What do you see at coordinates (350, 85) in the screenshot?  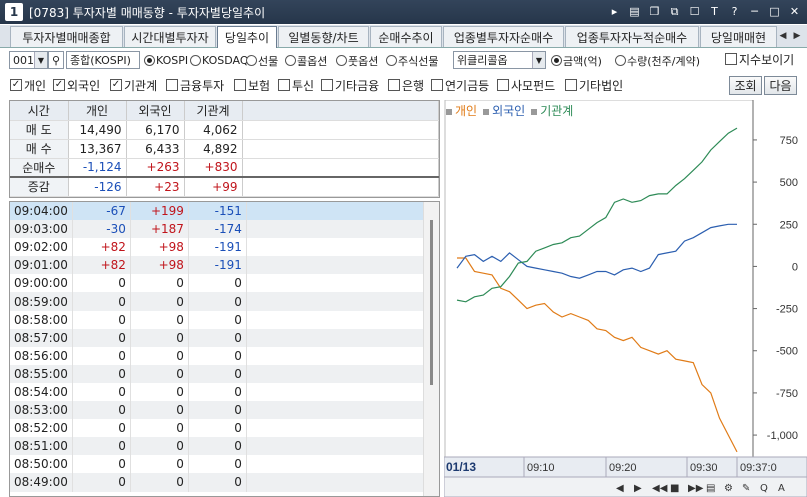 I see `checkbox-6: 기타금융` at bounding box center [350, 85].